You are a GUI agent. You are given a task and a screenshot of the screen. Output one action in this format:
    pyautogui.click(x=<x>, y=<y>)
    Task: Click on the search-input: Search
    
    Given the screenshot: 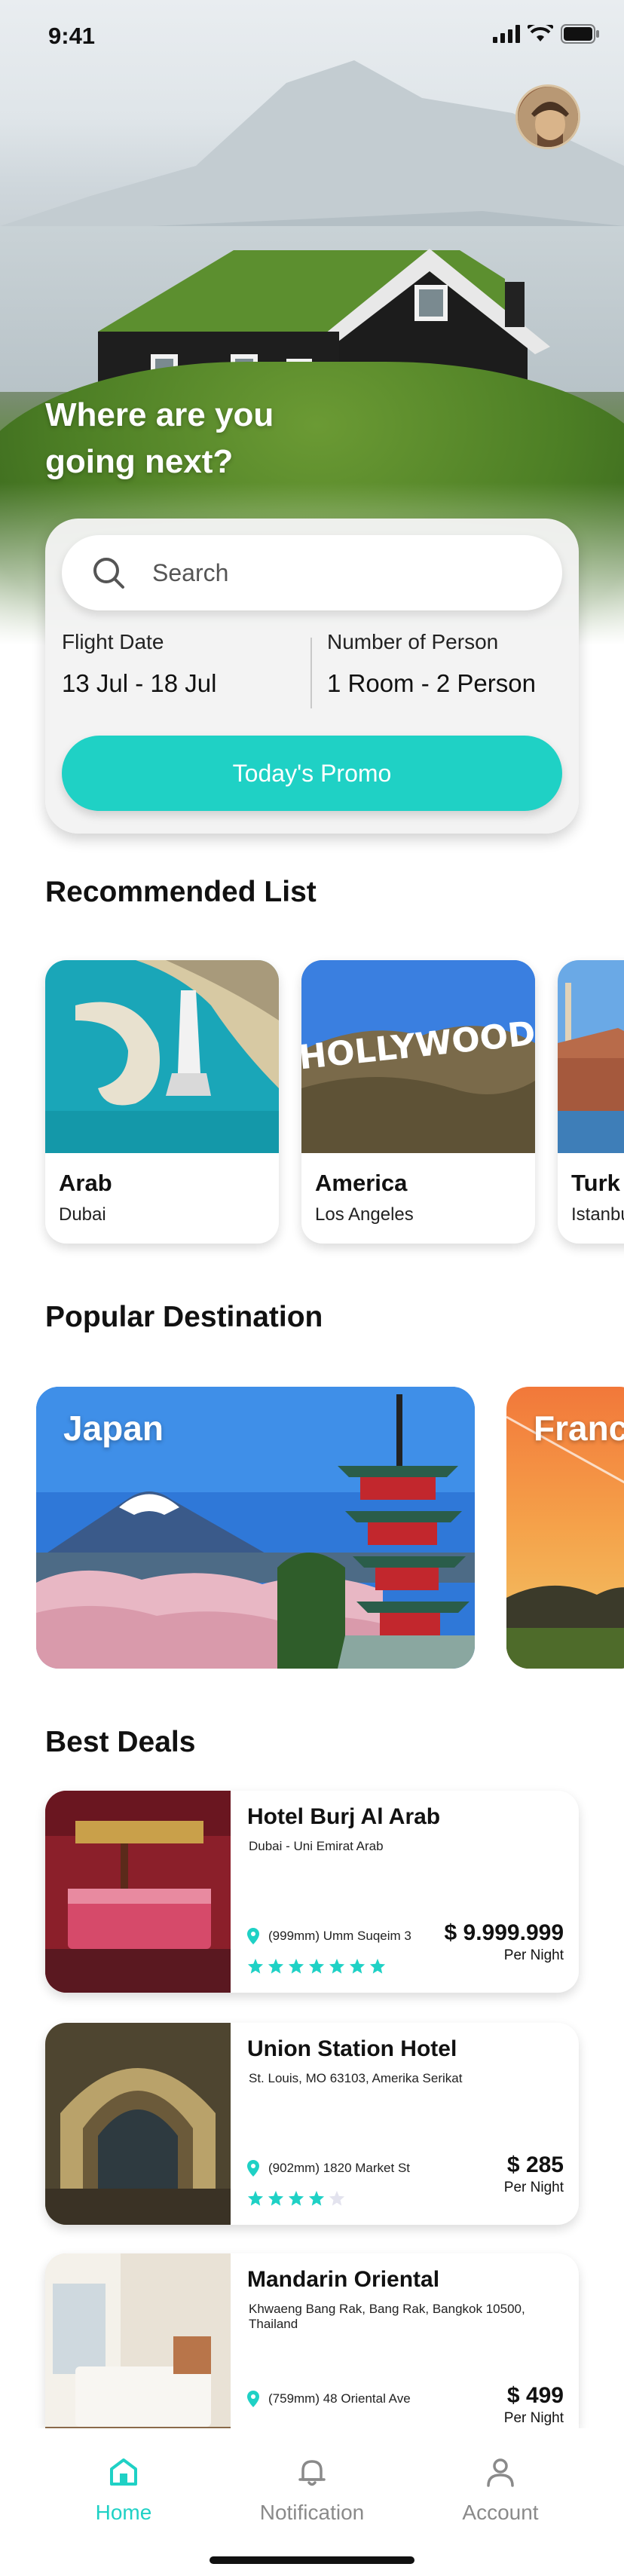 What is the action you would take?
    pyautogui.click(x=312, y=572)
    